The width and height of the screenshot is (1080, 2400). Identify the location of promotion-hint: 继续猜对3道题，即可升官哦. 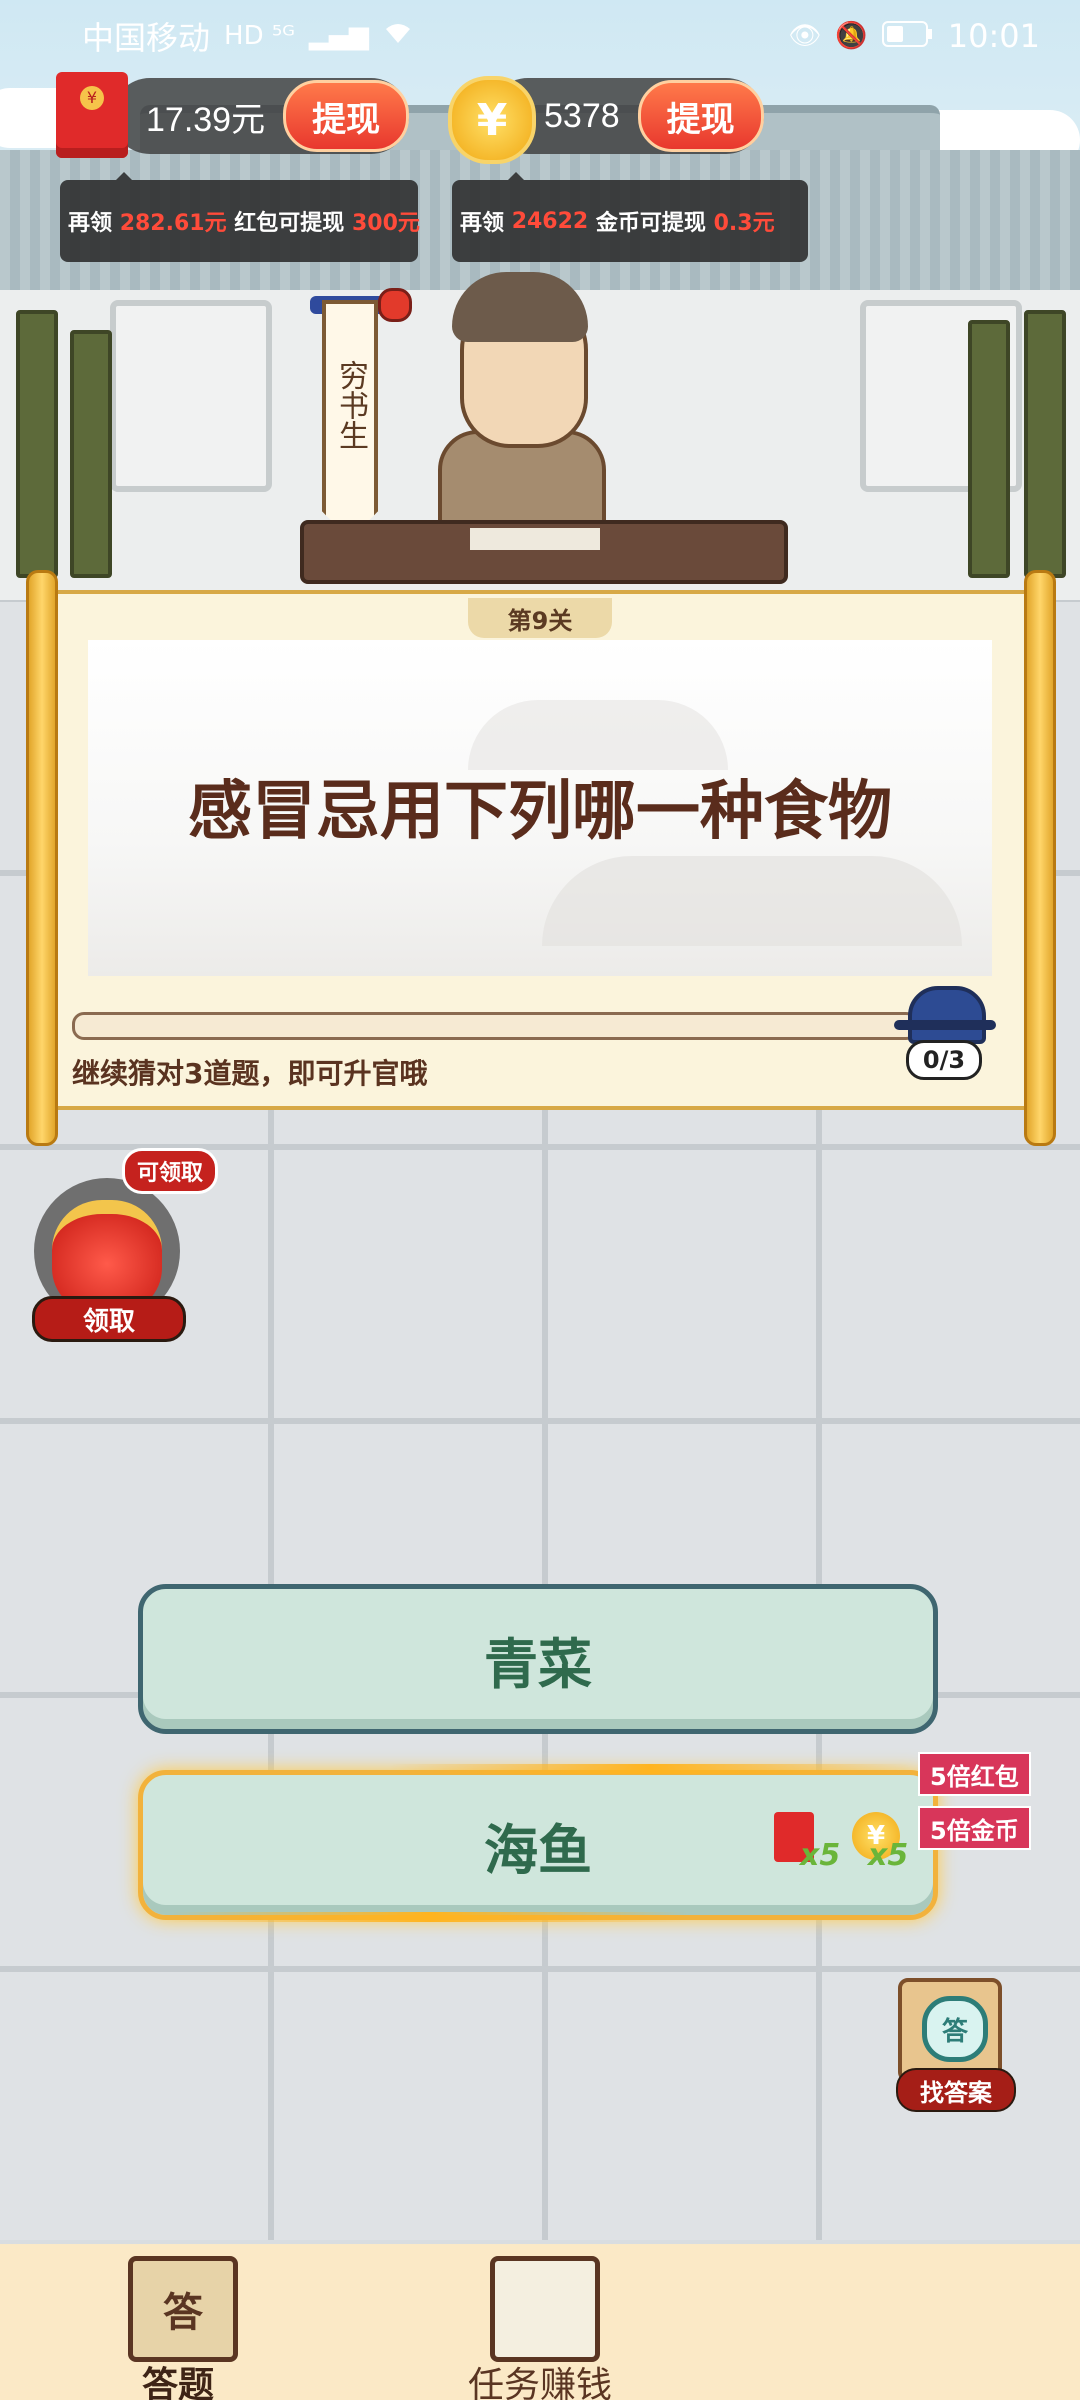
(250, 1073).